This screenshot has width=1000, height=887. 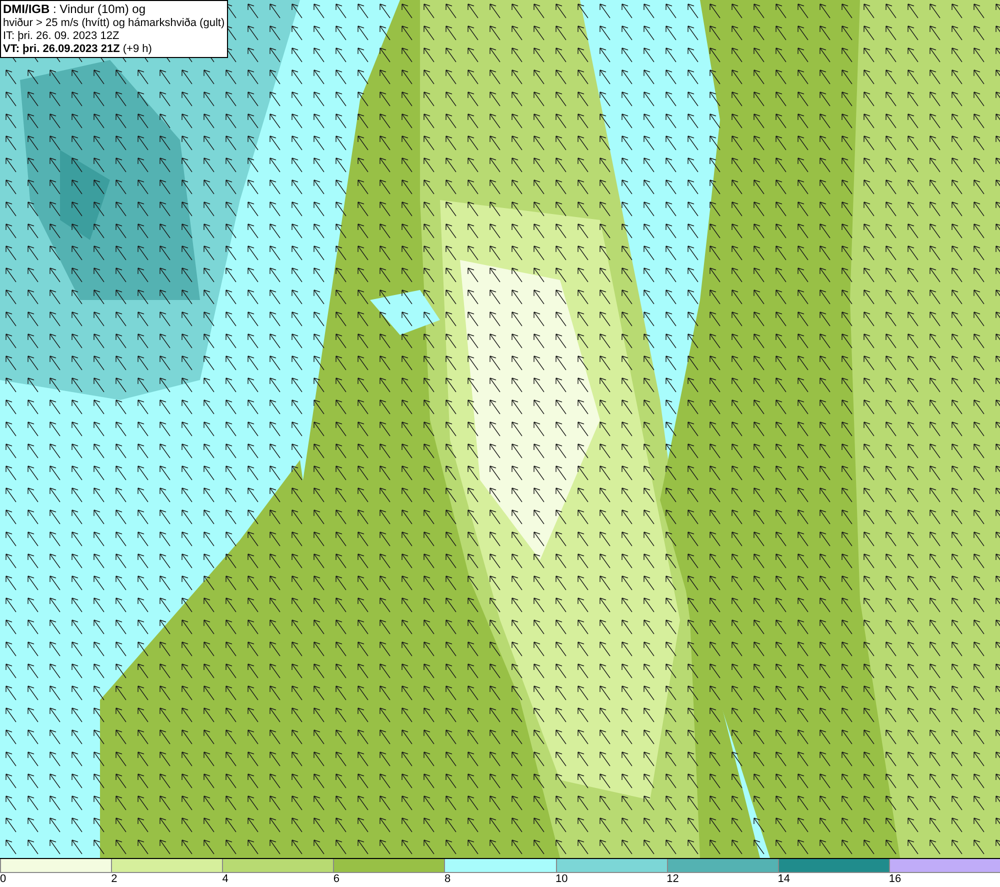 What do you see at coordinates (225, 879) in the screenshot?
I see `legend-label: 4` at bounding box center [225, 879].